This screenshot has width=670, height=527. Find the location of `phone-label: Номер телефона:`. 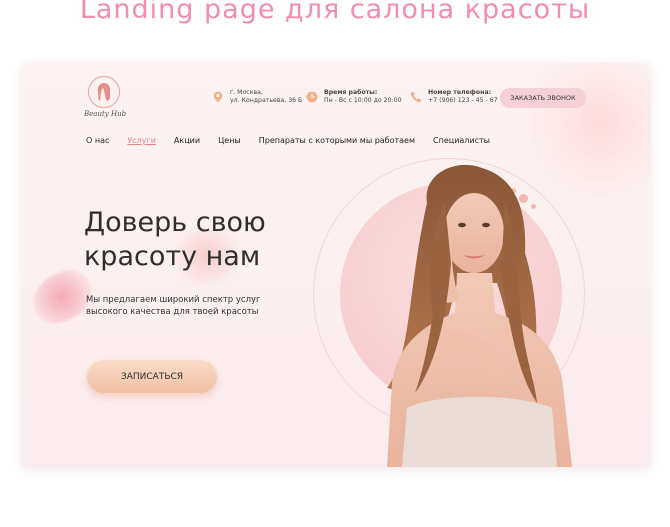

phone-label: Номер телефона: is located at coordinates (460, 92).